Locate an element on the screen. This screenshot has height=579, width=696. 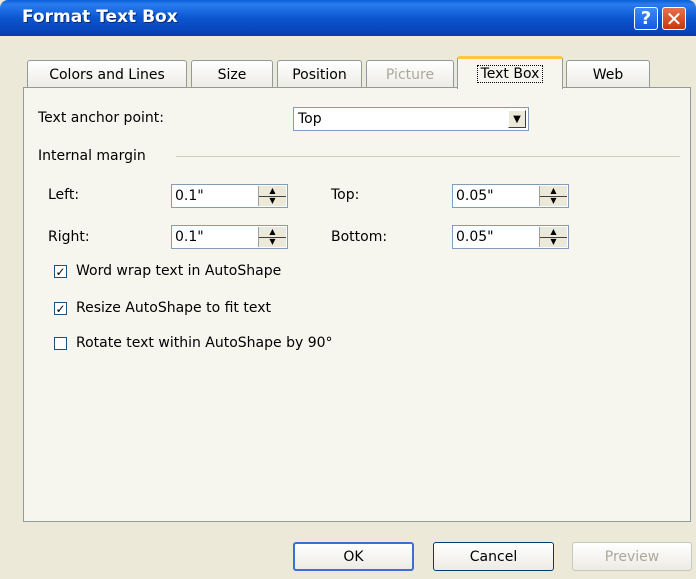
right-margin-spin-buttons: ▲ ▼ is located at coordinates (272, 237).